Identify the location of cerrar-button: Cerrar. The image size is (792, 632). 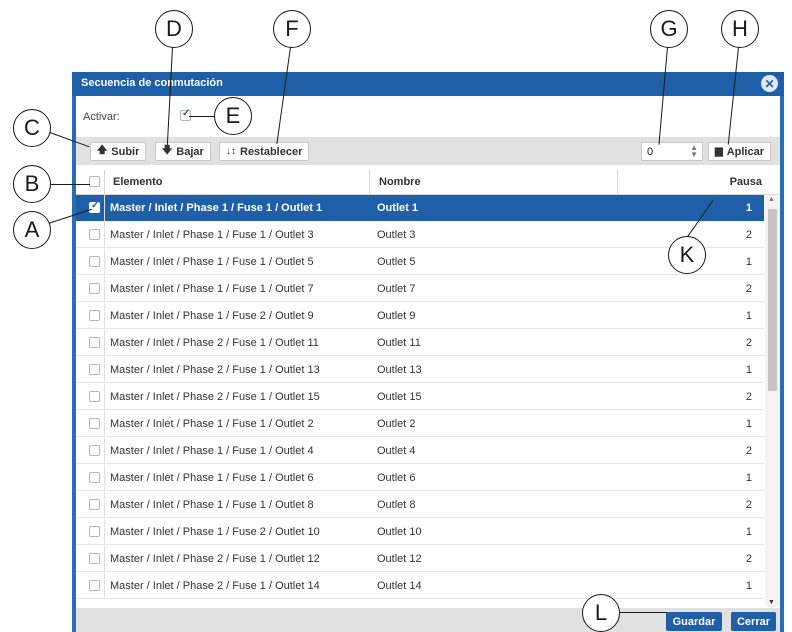
(753, 621).